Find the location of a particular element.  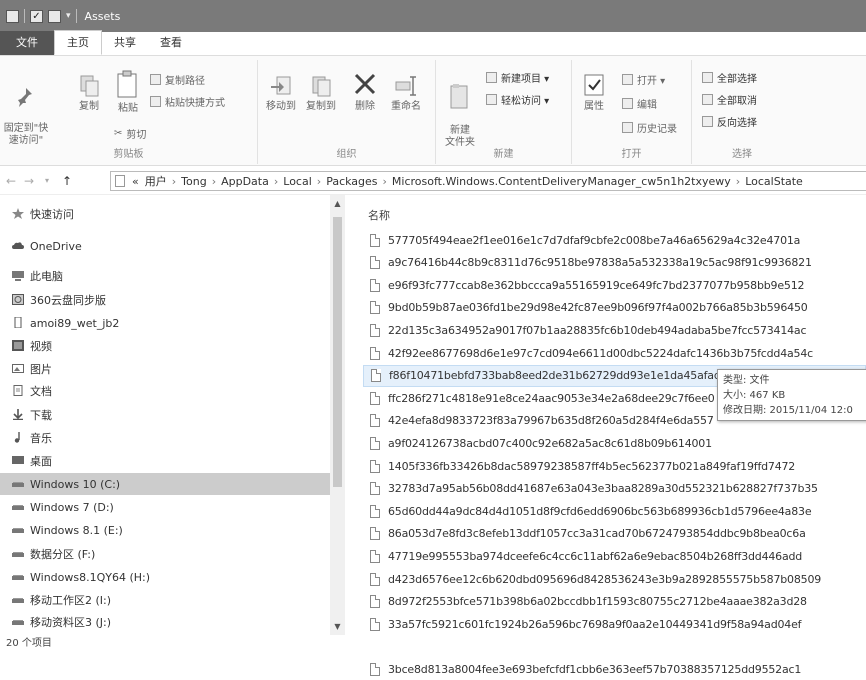

nav-item: Windows8.1QY64 (H:) is located at coordinates (165, 577).